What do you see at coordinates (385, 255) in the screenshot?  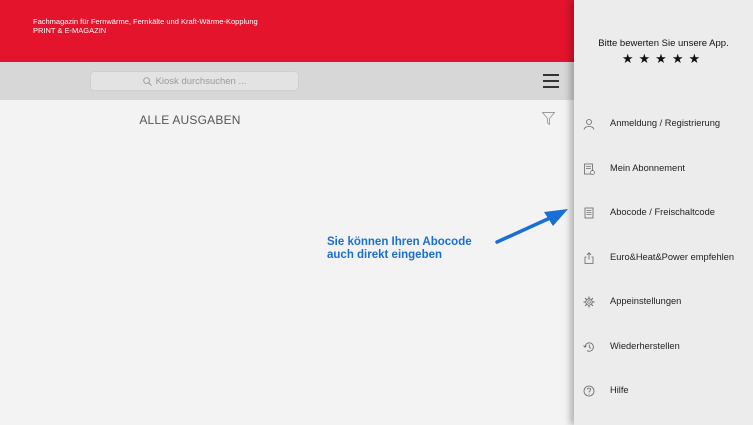 I see `annotation-line-2: auch direkt eingeben` at bounding box center [385, 255].